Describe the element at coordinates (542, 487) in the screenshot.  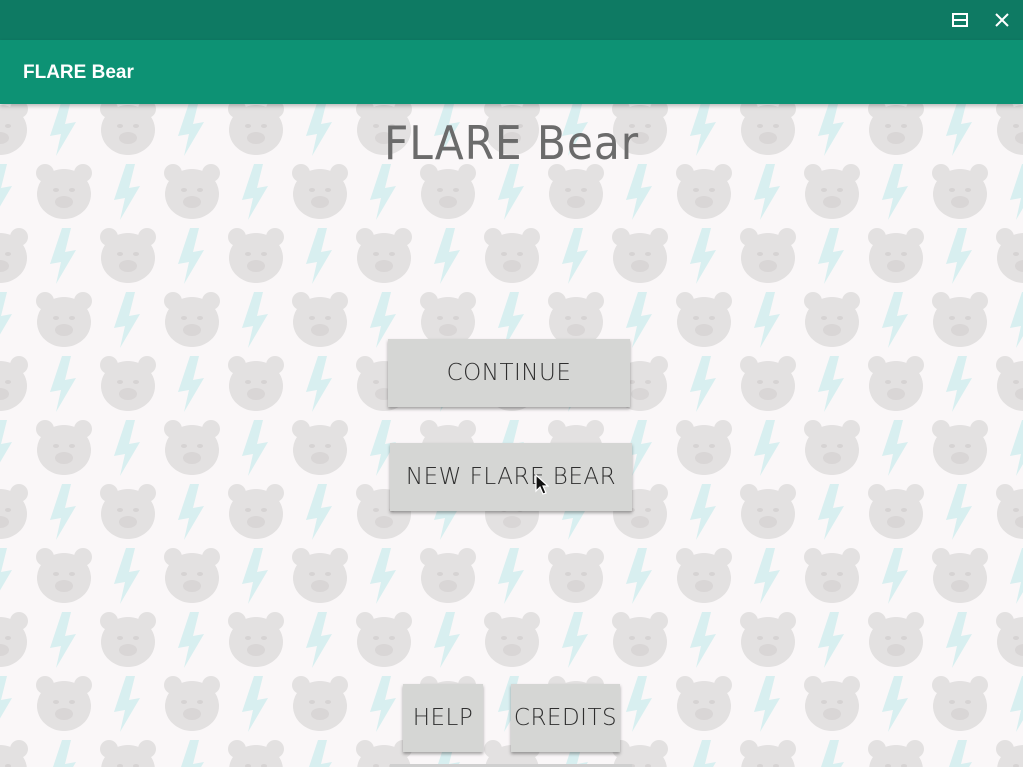
I see `mouse-pointer-icon` at that location.